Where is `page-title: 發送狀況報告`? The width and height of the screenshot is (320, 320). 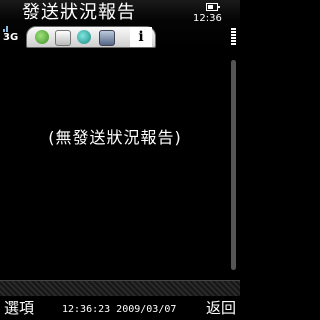
page-title: 發送狀況報告 is located at coordinates (79, 12).